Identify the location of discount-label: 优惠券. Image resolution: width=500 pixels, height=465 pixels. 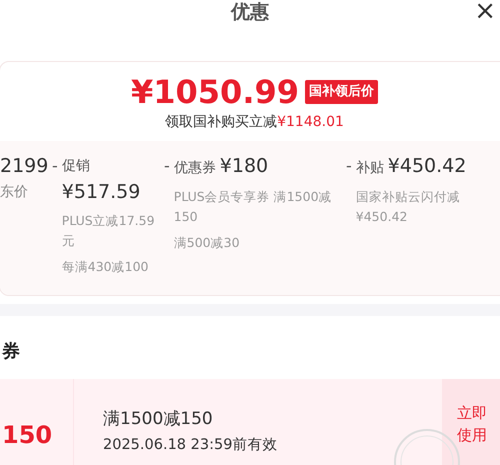
(195, 168).